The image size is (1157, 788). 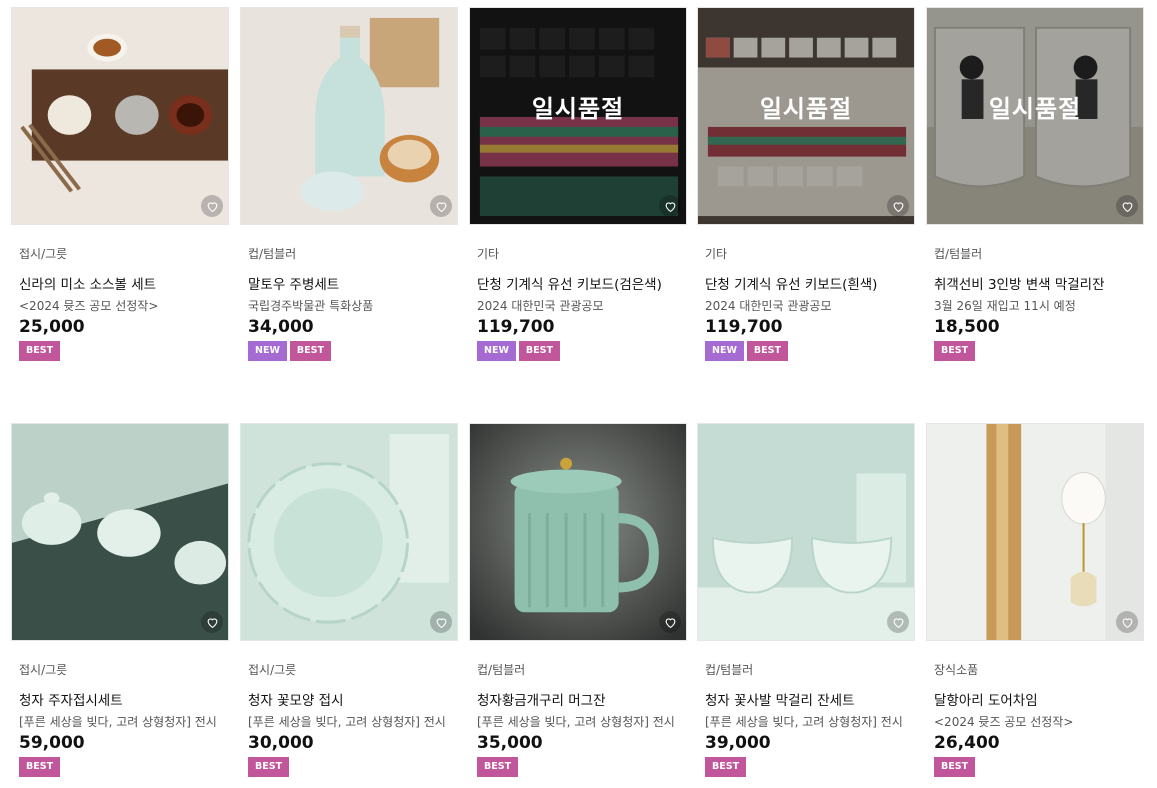 What do you see at coordinates (582, 283) in the screenshot?
I see `product-name: 단청 기계식 유선 키보드(검은색)` at bounding box center [582, 283].